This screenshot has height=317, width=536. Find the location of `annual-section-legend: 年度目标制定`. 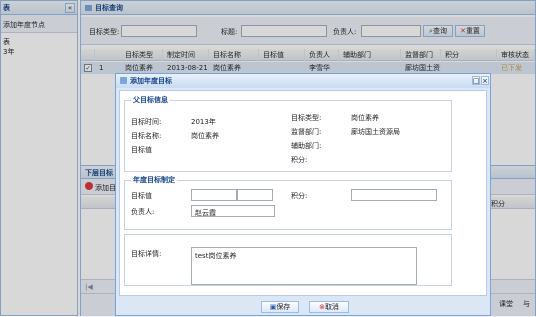

annual-section-legend: 年度目标制定 is located at coordinates (154, 180).